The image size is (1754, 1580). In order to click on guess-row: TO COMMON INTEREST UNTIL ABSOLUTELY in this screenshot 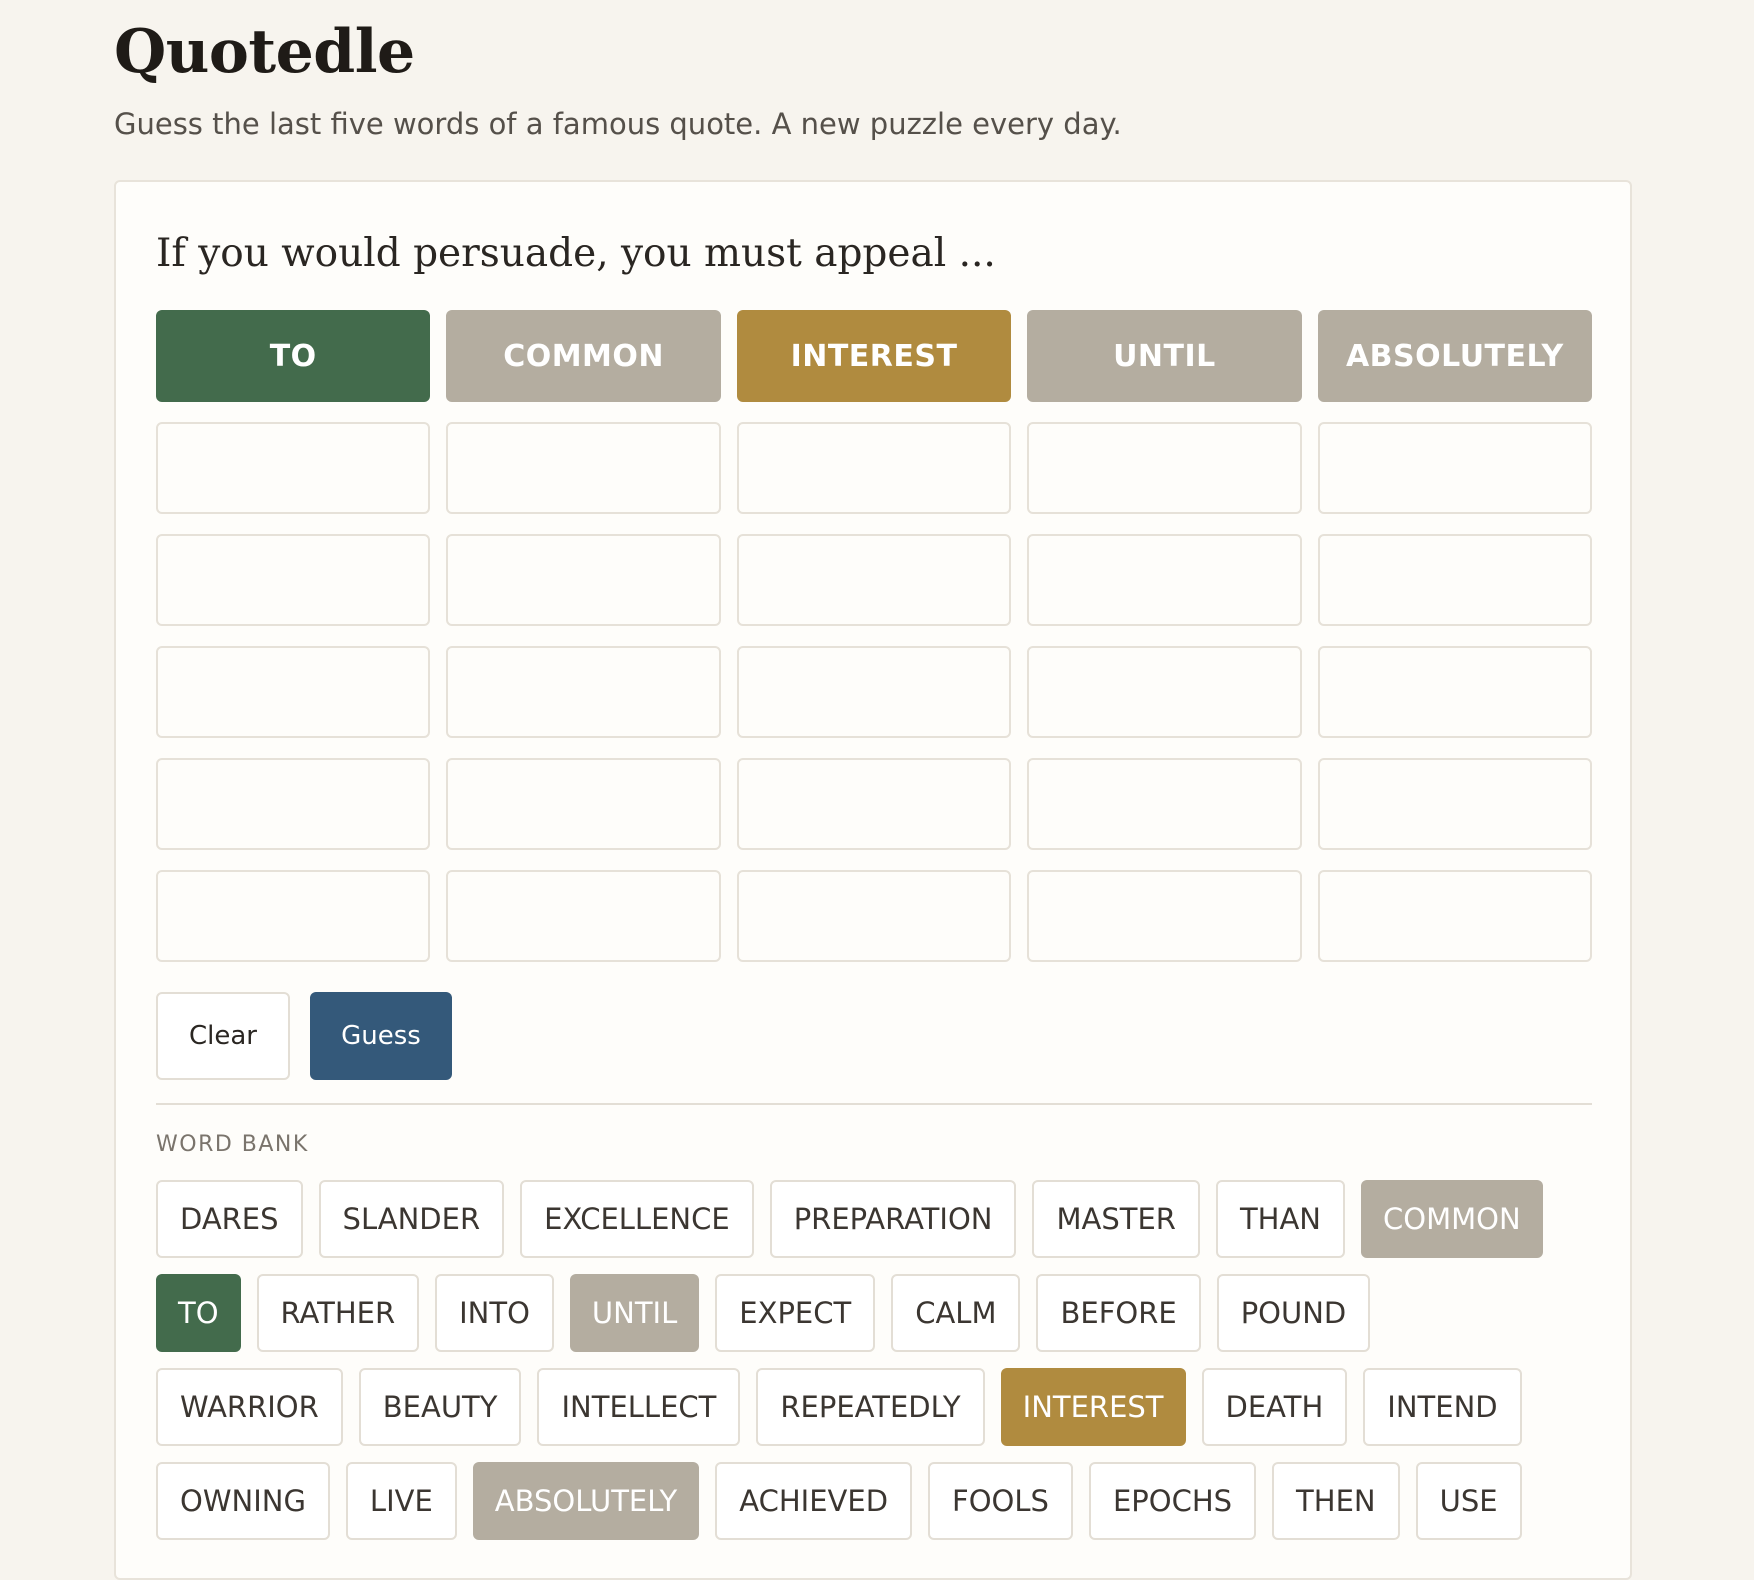, I will do `click(874, 356)`.